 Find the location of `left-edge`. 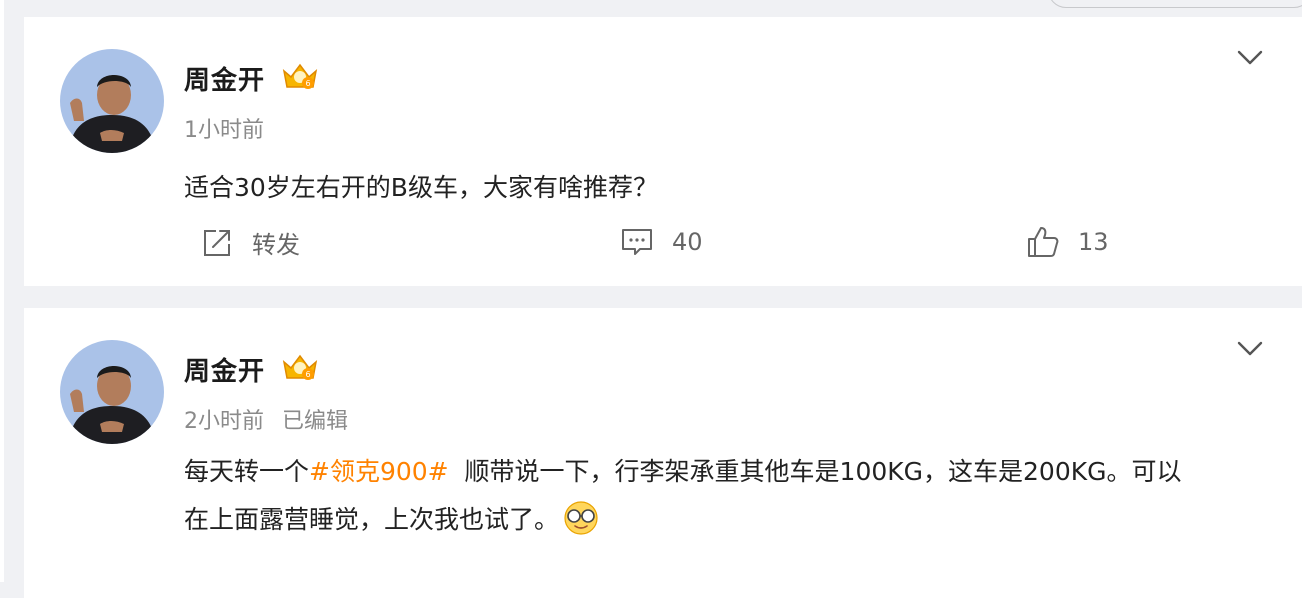

left-edge is located at coordinates (2, 291).